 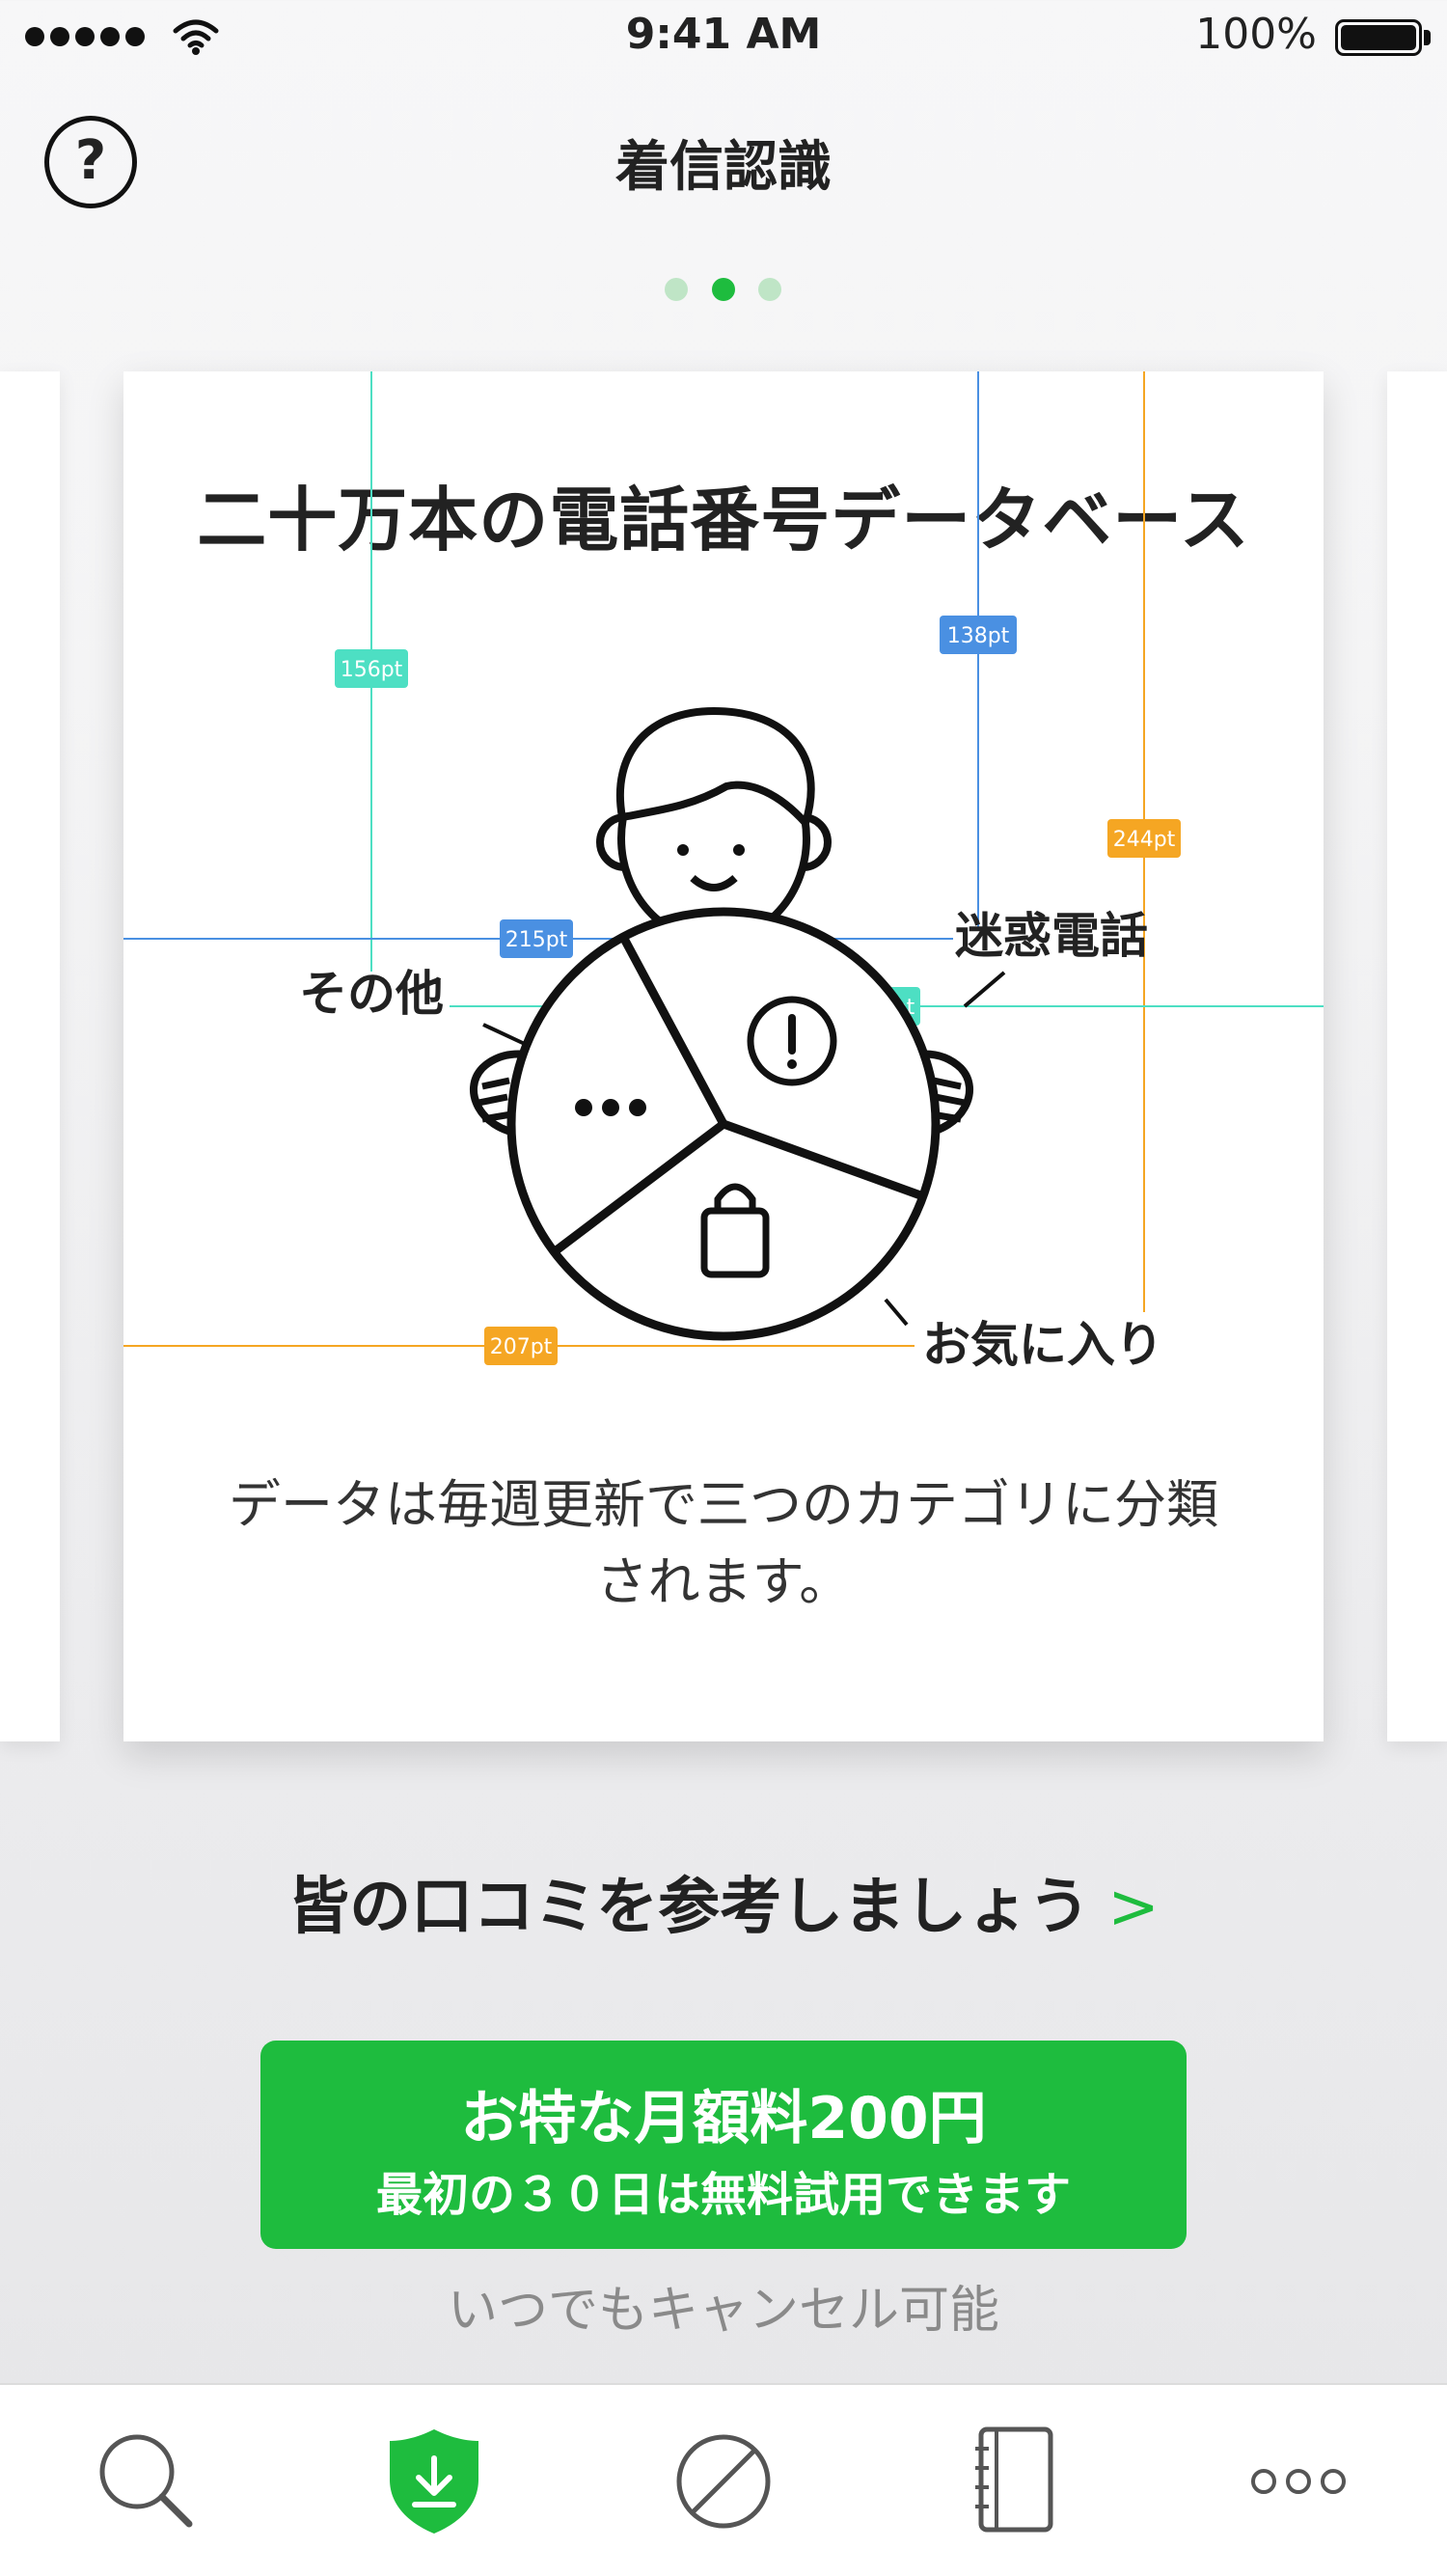 What do you see at coordinates (1298, 2482) in the screenshot?
I see `more-icon` at bounding box center [1298, 2482].